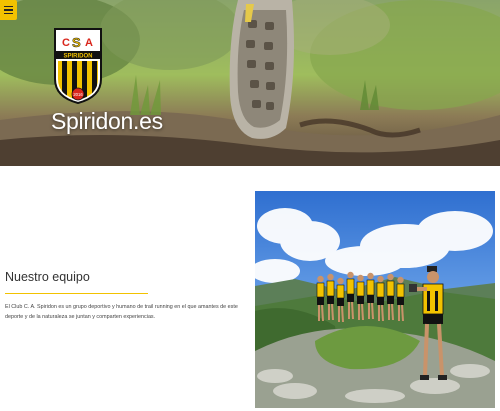  Describe the element at coordinates (66, 43) in the screenshot. I see `svg-text: C` at that location.